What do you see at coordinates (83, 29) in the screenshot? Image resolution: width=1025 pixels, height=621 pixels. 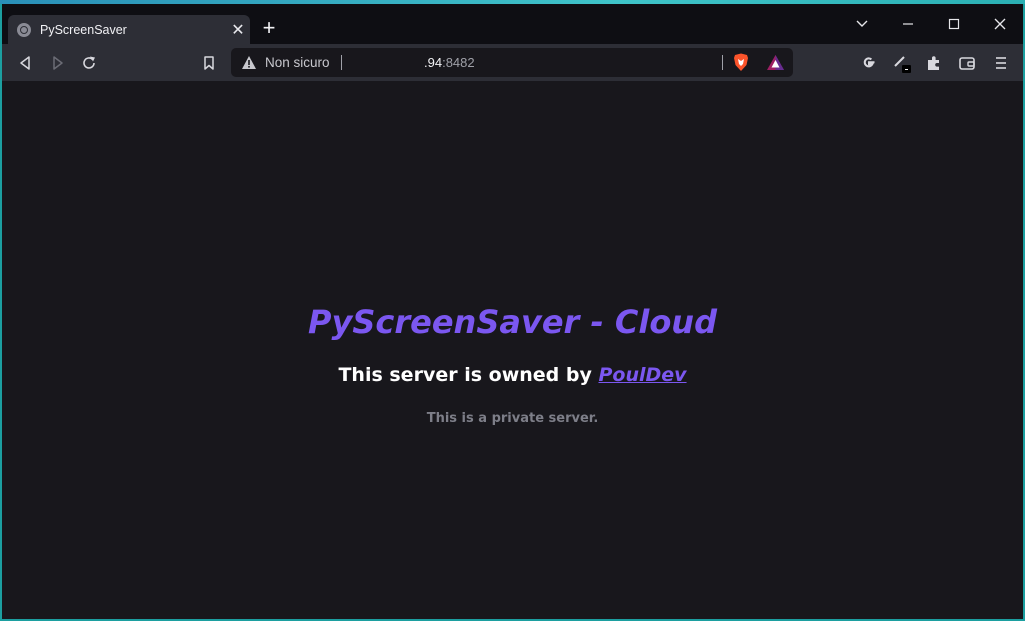 I see `tab-title: PyScreenSaver` at bounding box center [83, 29].